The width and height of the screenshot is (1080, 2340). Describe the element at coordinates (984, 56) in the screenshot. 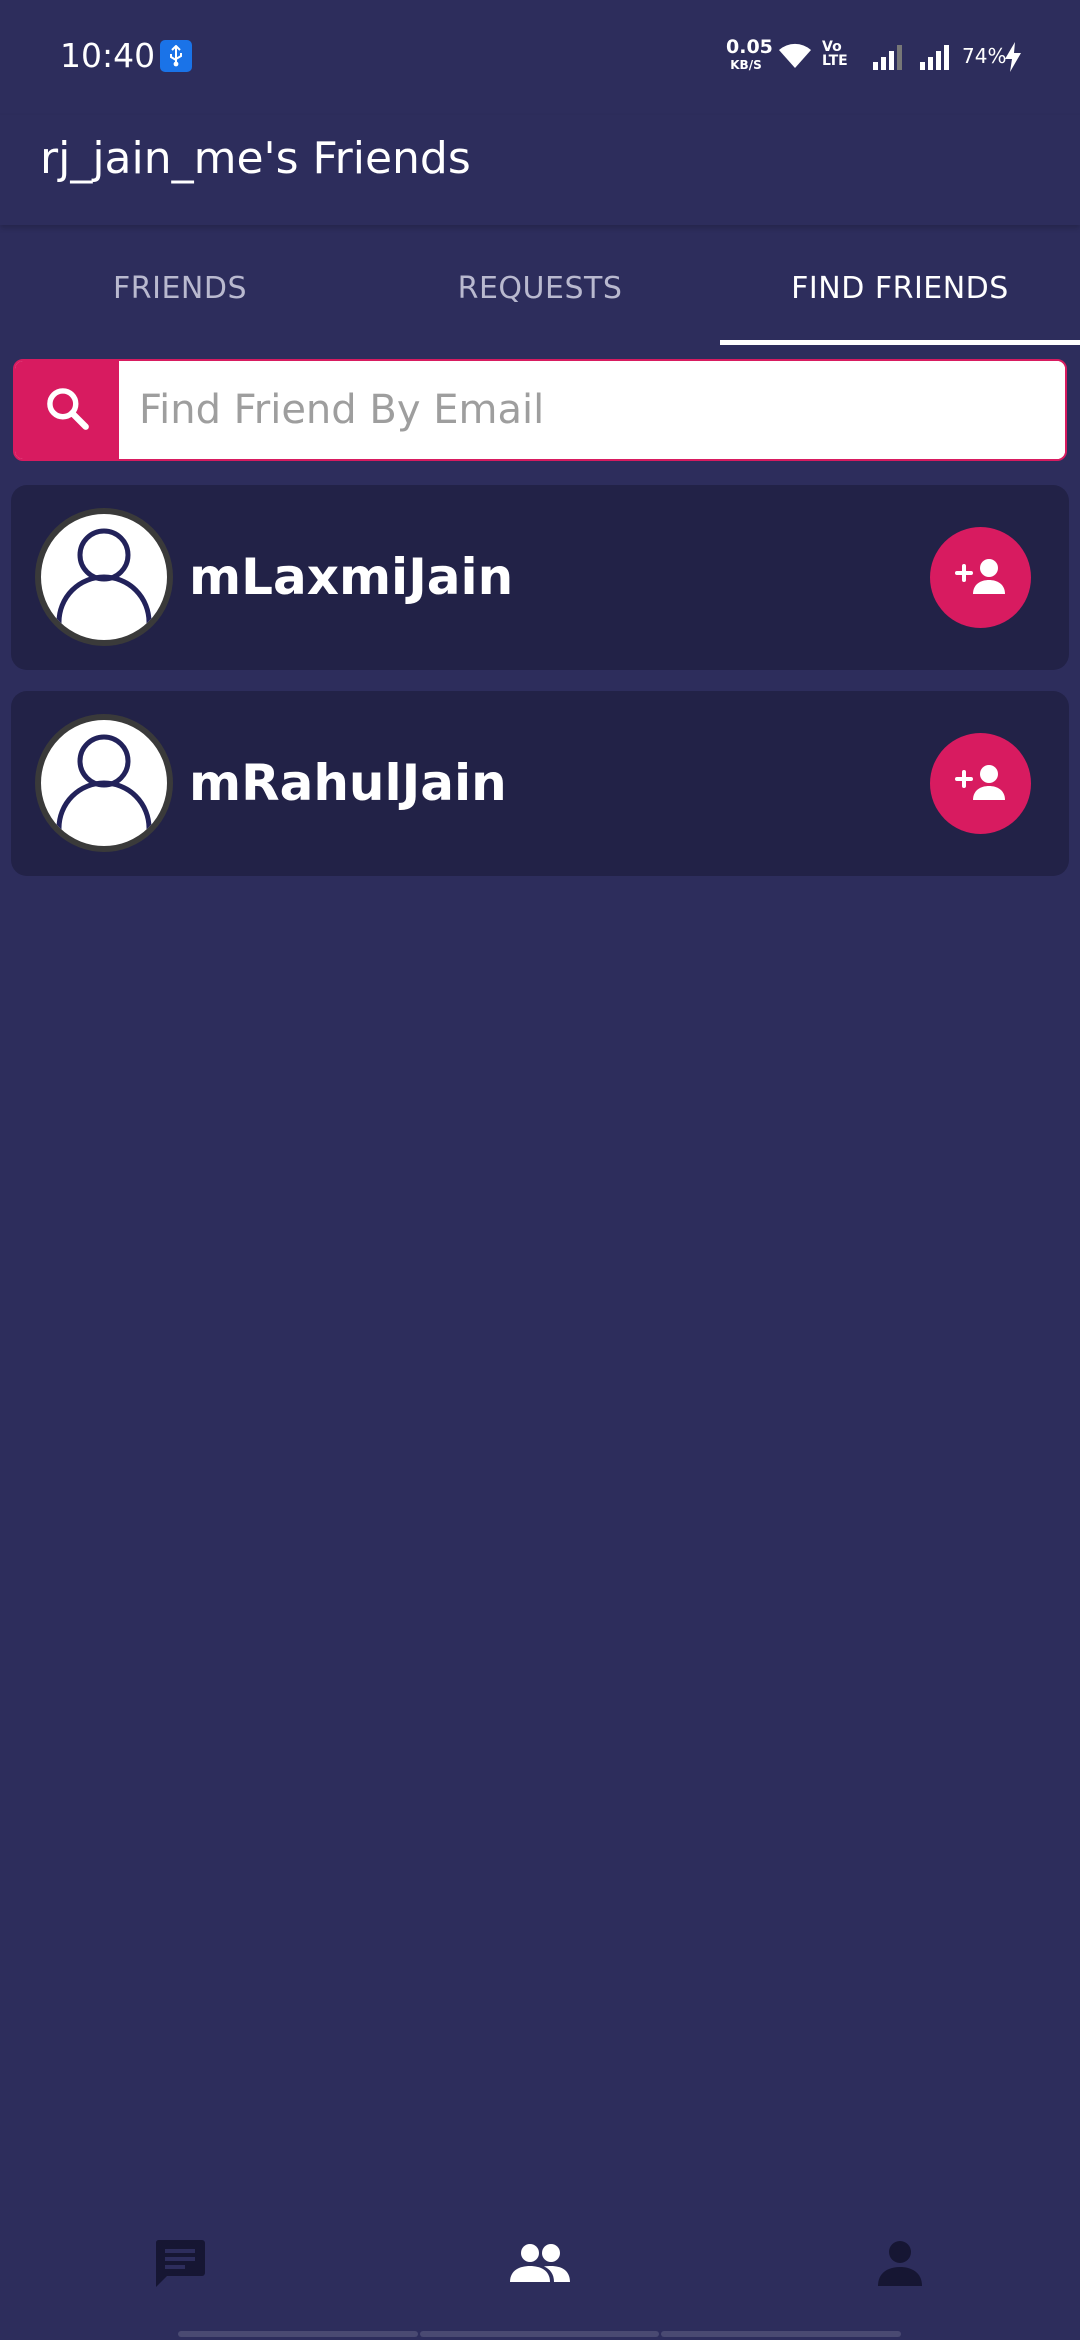

I see `battery-level: 74%` at that location.